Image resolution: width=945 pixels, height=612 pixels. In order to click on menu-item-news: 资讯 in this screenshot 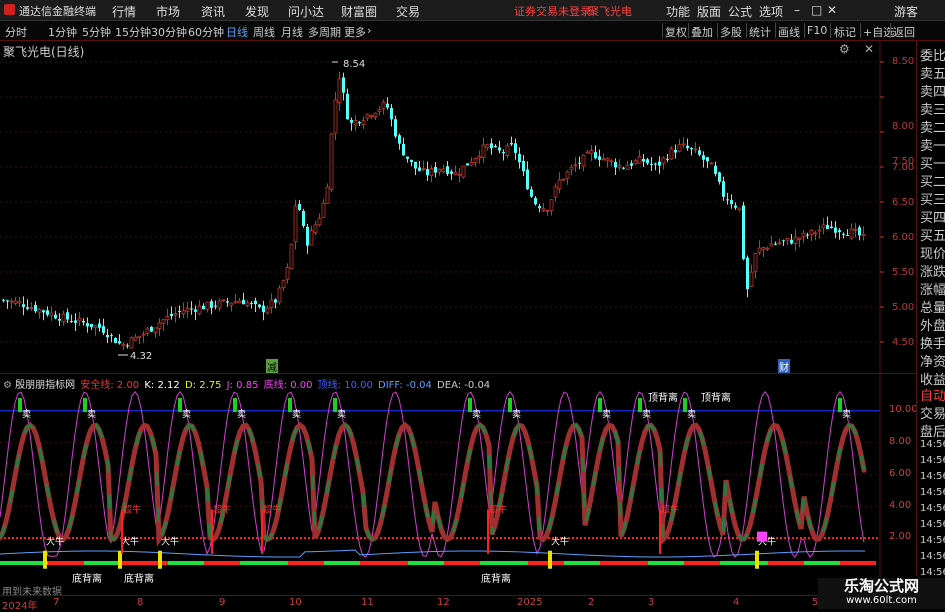, I will do `click(213, 11)`.